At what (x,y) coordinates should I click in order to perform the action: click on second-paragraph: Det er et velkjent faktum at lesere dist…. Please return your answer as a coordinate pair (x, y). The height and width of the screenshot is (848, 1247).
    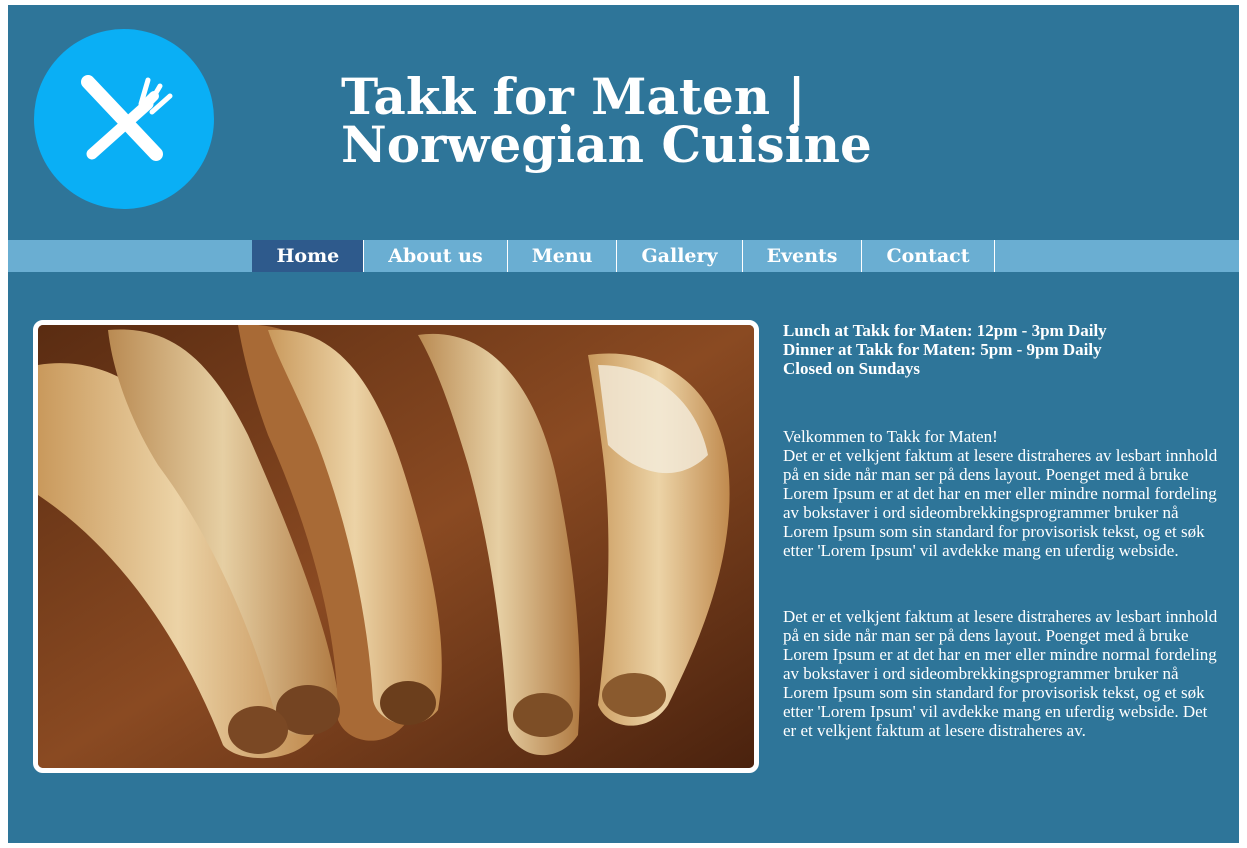
    Looking at the image, I should click on (1000, 673).